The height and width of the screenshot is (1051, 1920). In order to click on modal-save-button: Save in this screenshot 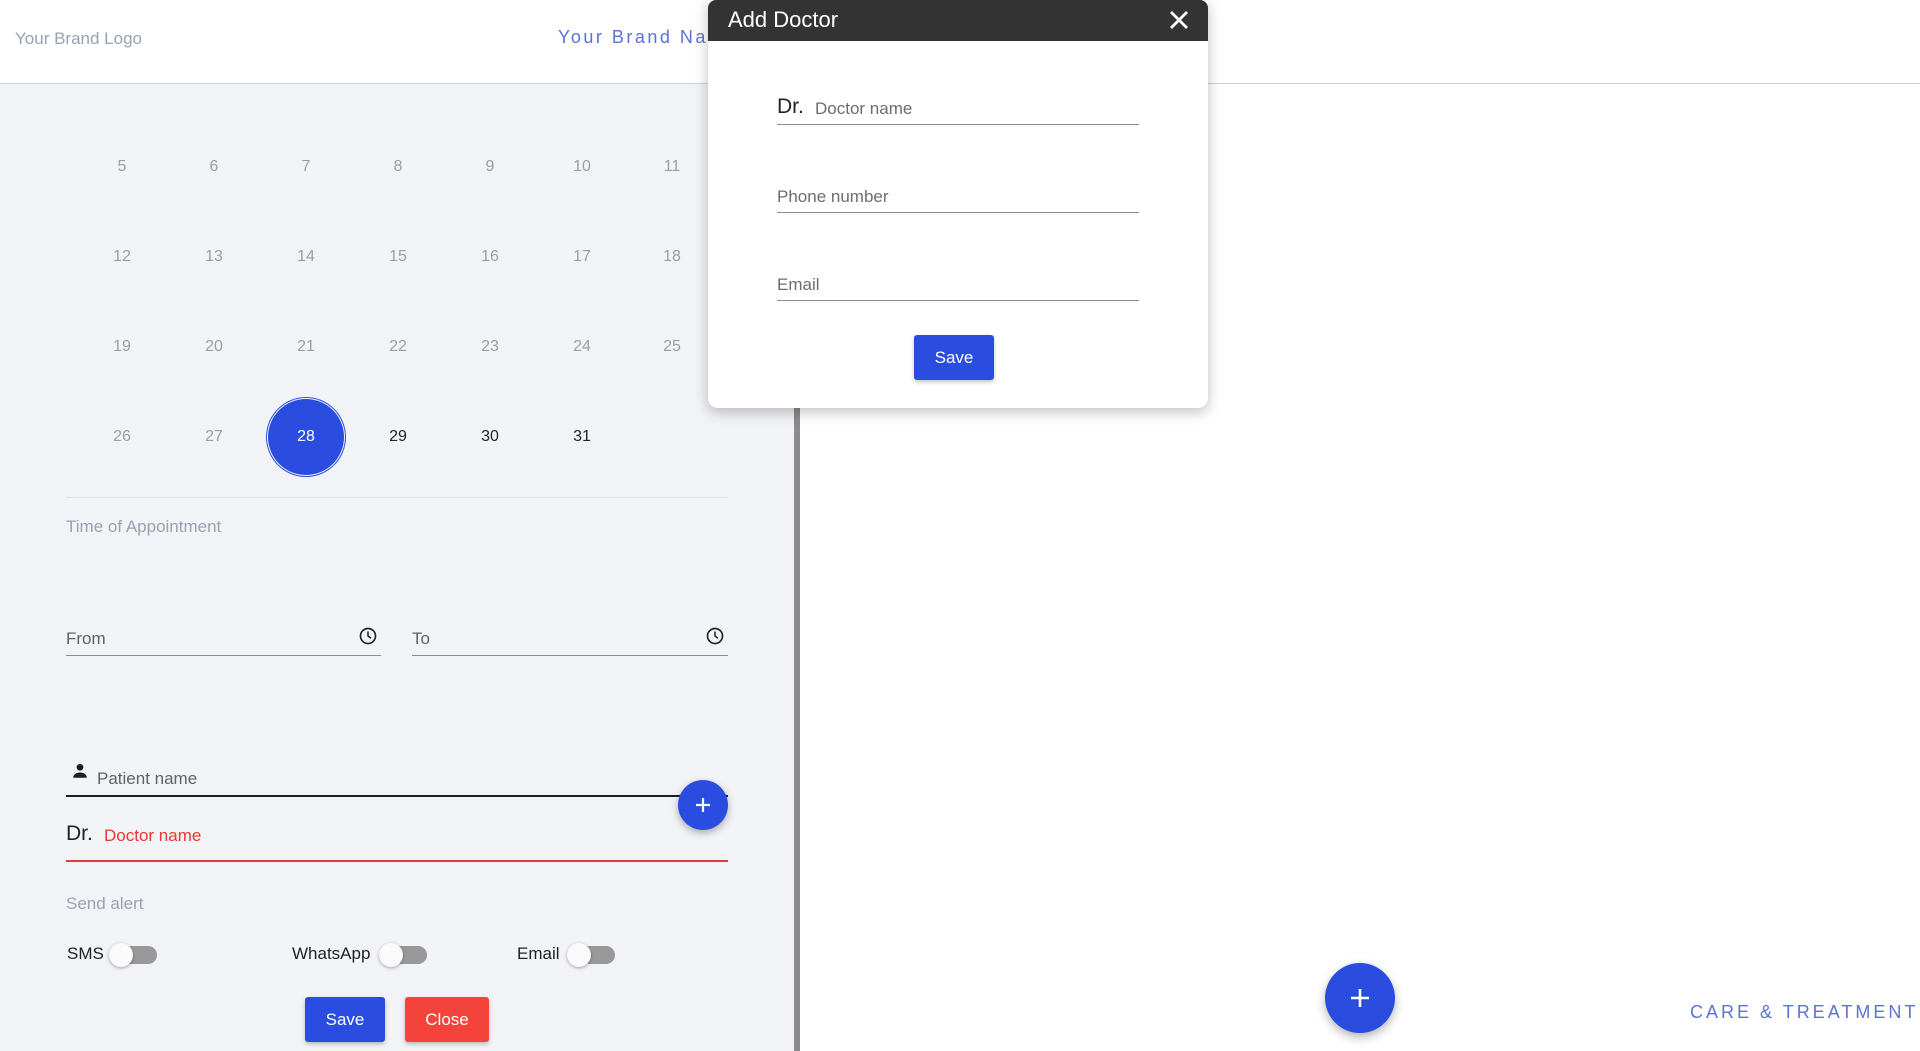, I will do `click(954, 357)`.